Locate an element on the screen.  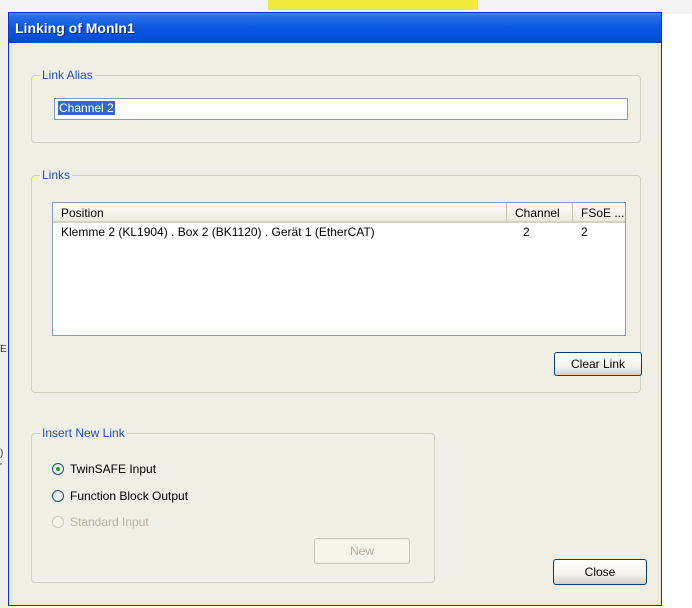
link-alias-group: Link Alias Channel 2 is located at coordinates (336, 105).